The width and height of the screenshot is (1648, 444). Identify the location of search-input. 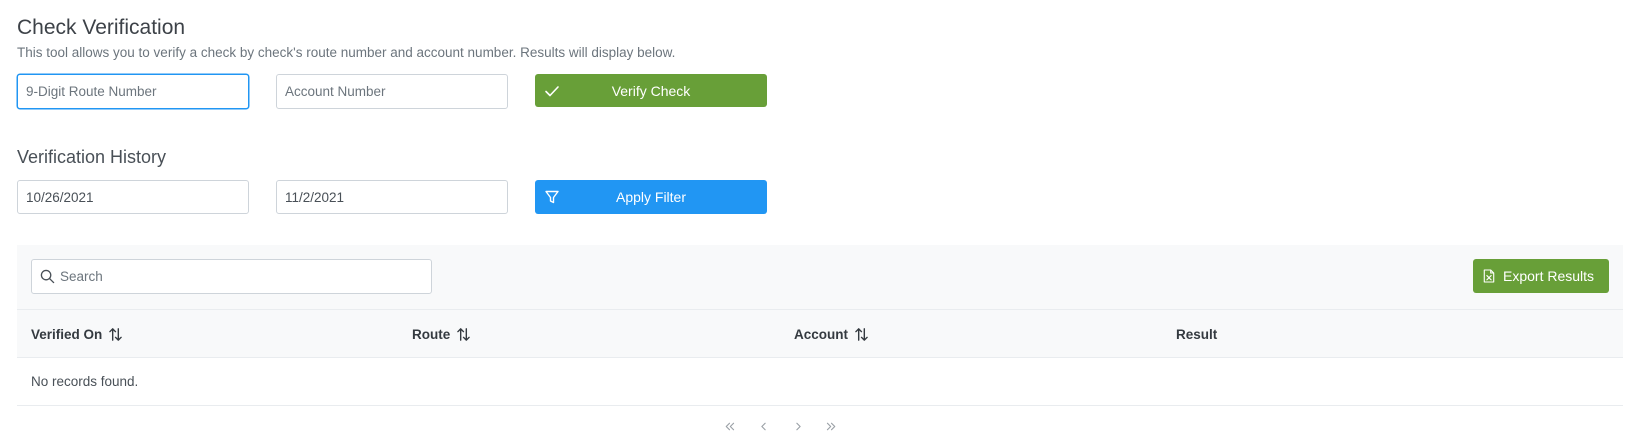
(240, 276).